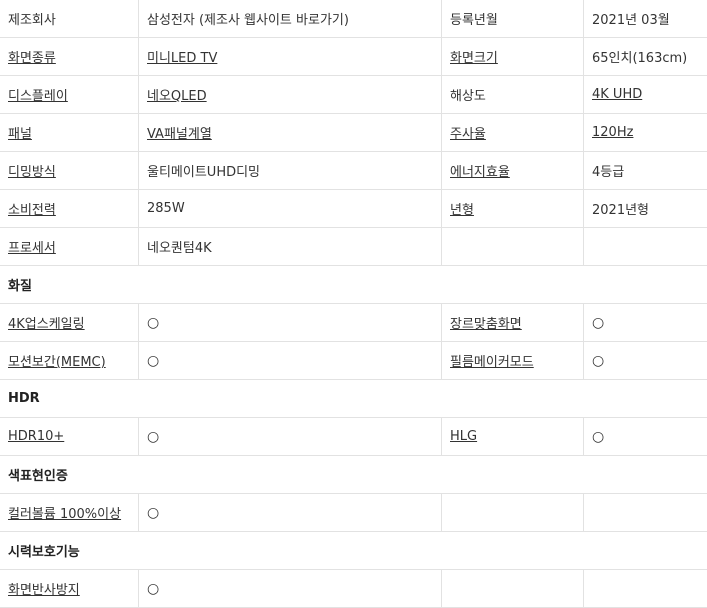 The width and height of the screenshot is (707, 608). I want to click on spec-label-link: 프로세서, so click(32, 248).